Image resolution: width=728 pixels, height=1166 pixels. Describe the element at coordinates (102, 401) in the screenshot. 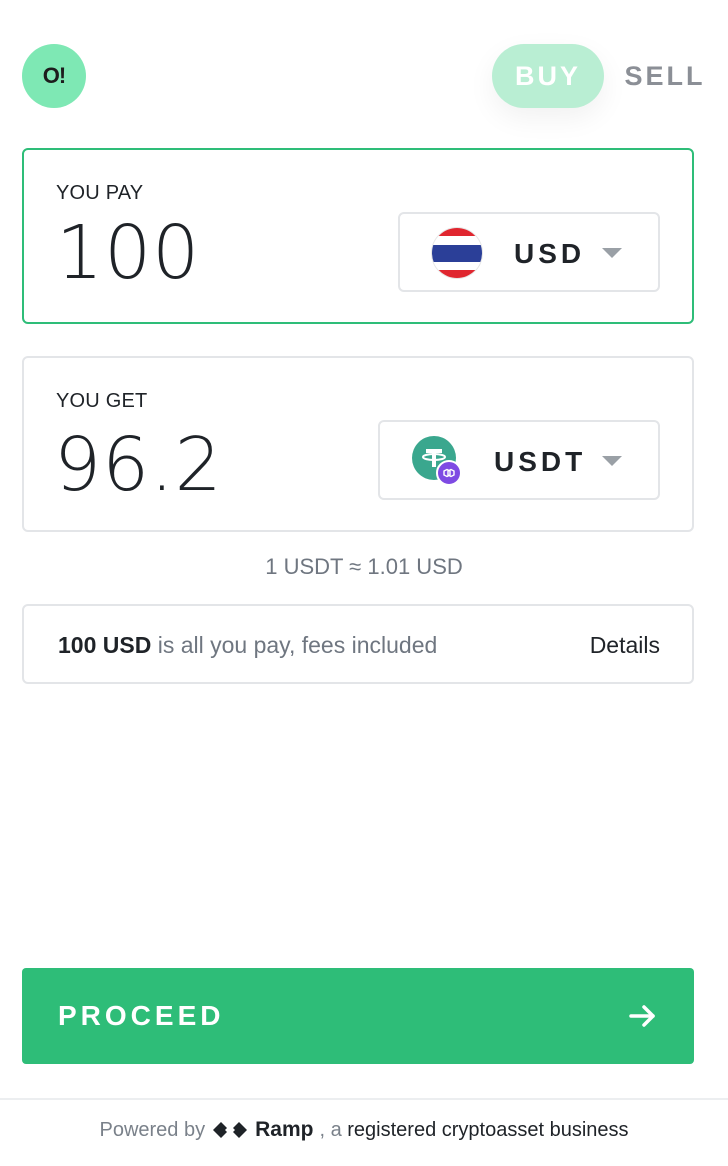

I see `get-label: YOU GET` at that location.